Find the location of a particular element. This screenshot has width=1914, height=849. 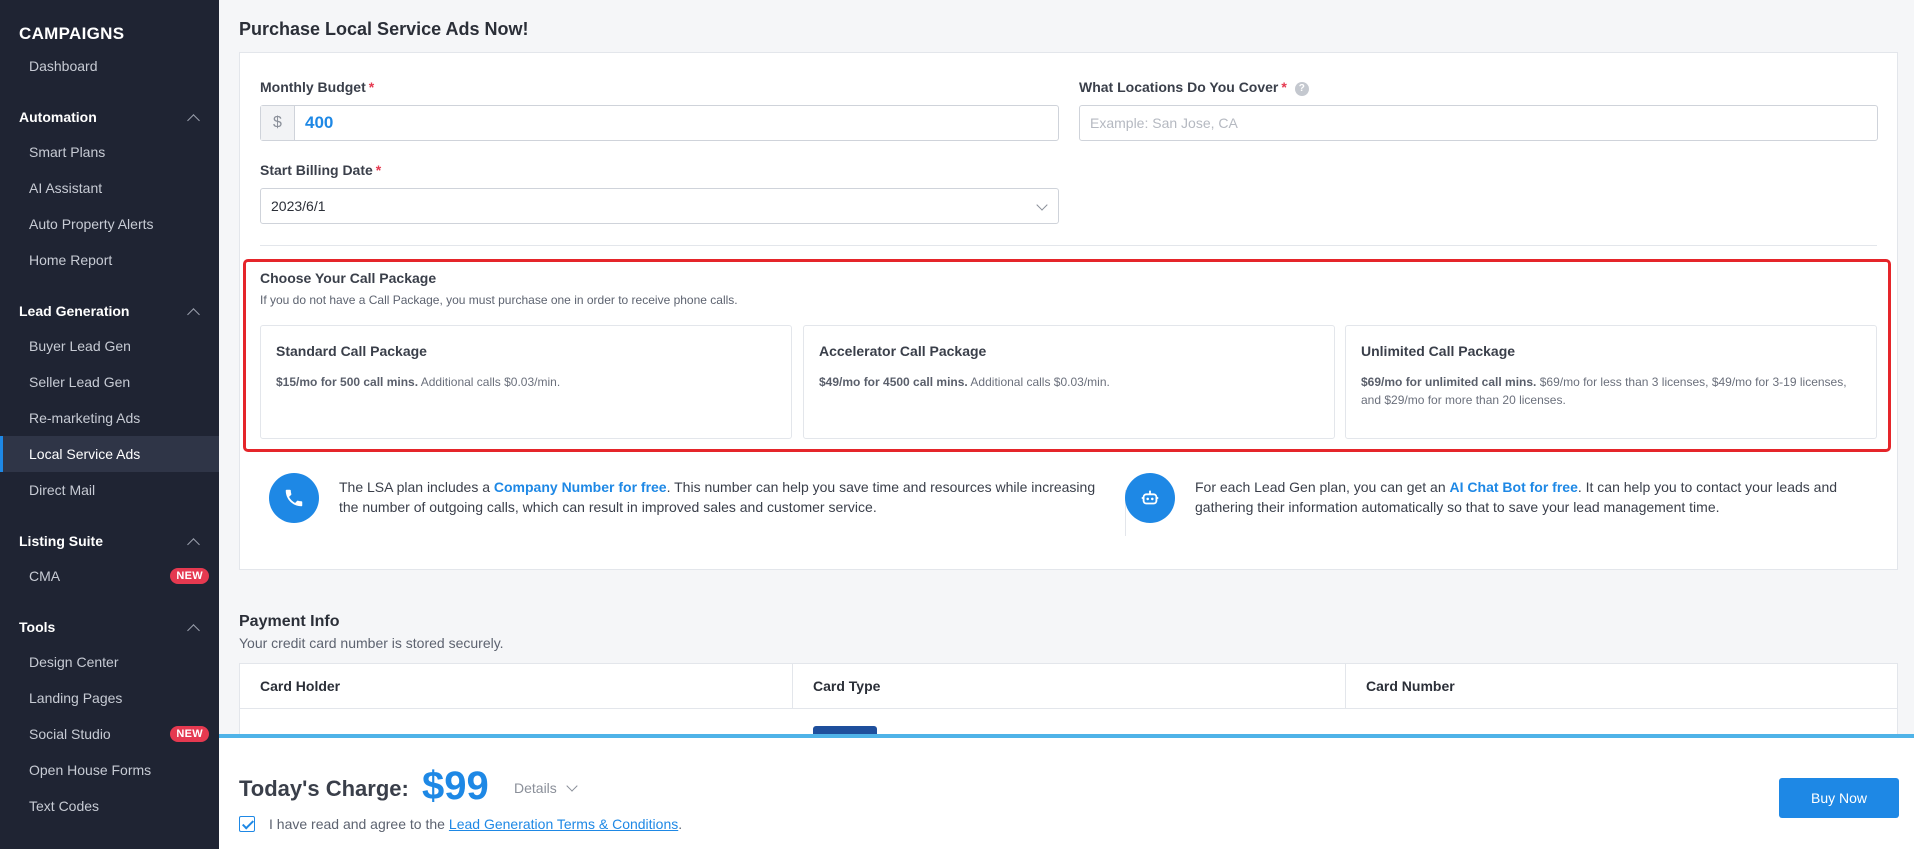

billing-date-value: 2023/6/1 is located at coordinates (298, 206).